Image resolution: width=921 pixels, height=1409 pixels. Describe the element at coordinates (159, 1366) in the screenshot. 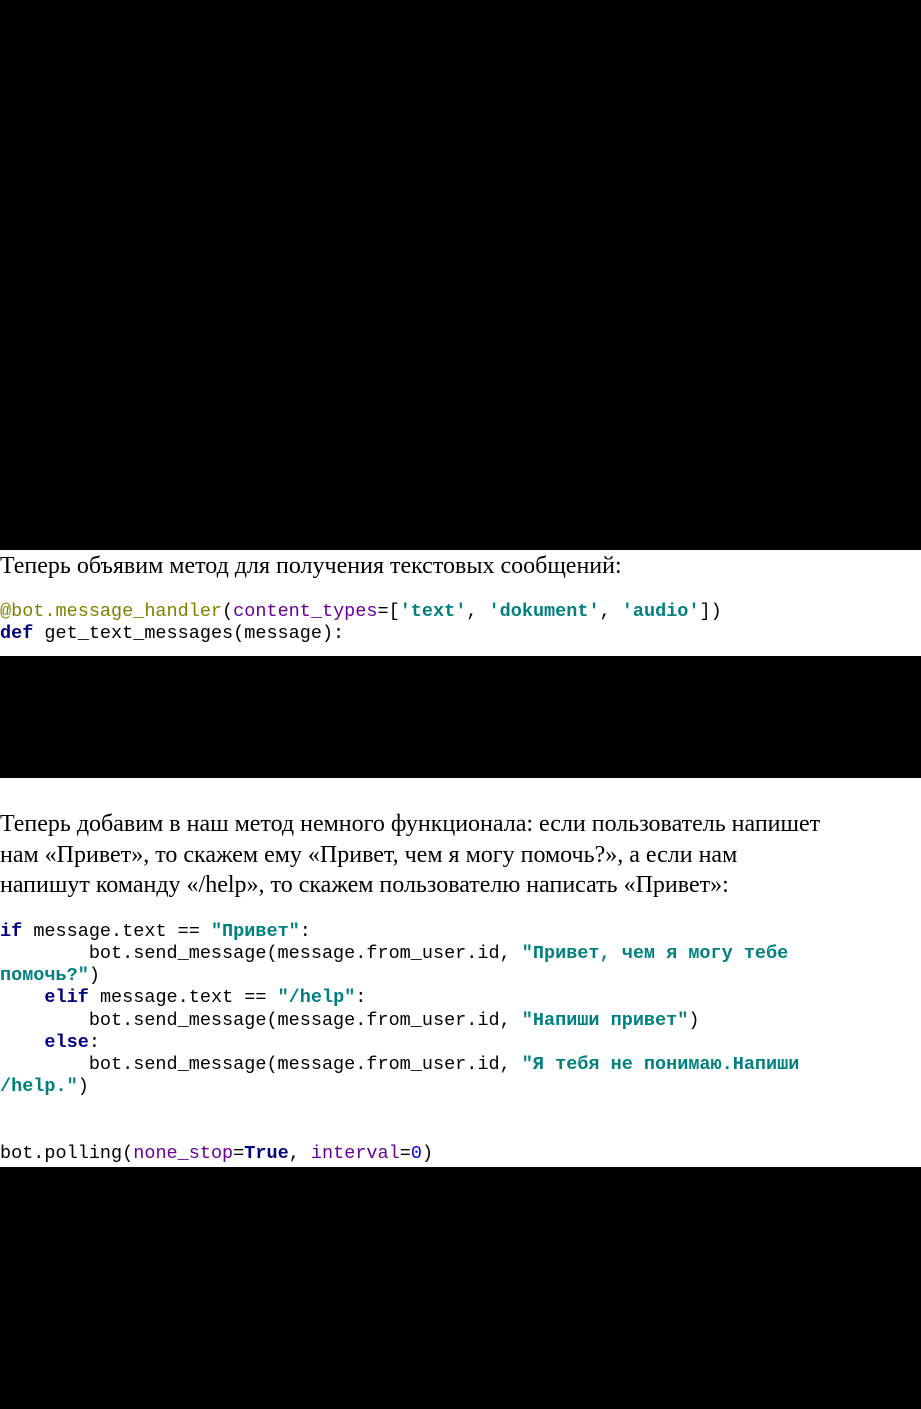

I see `paragraph-line: register_next_step_handler бота:` at that location.